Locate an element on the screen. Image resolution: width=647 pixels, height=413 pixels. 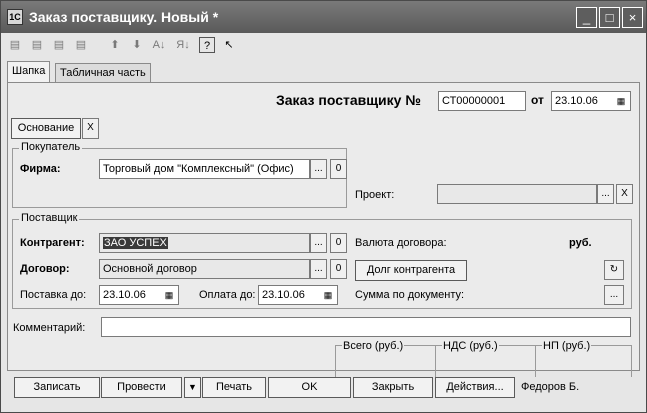
vat-cell: НДС (руб.) is located at coordinates (485, 358).